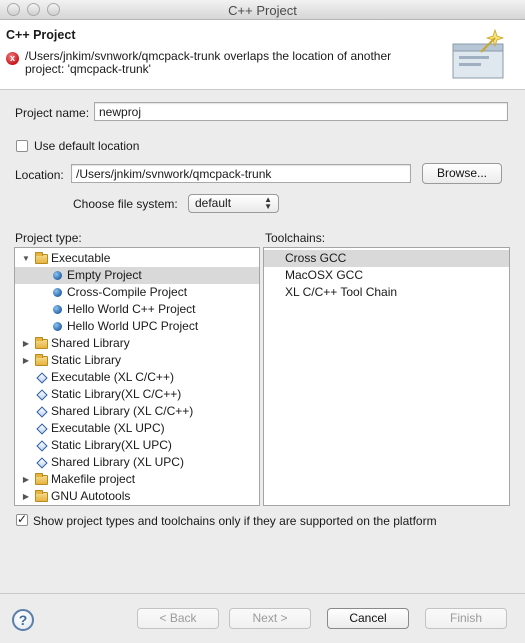  What do you see at coordinates (41, 35) in the screenshot?
I see `wizard-page-title: C++ Project` at bounding box center [41, 35].